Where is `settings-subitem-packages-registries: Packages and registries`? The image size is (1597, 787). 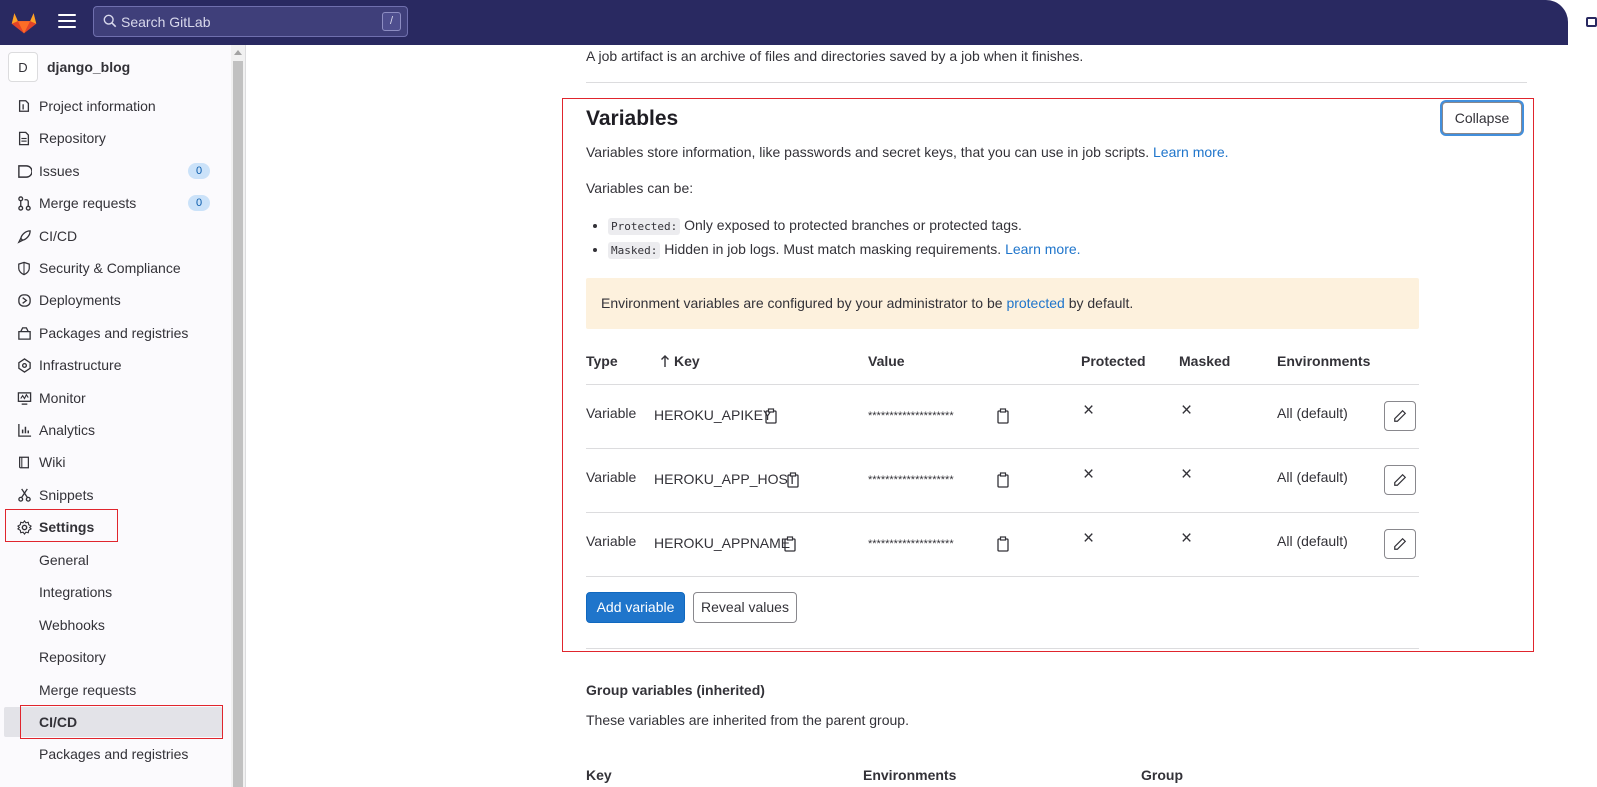 settings-subitem-packages-registries: Packages and registries is located at coordinates (115, 754).